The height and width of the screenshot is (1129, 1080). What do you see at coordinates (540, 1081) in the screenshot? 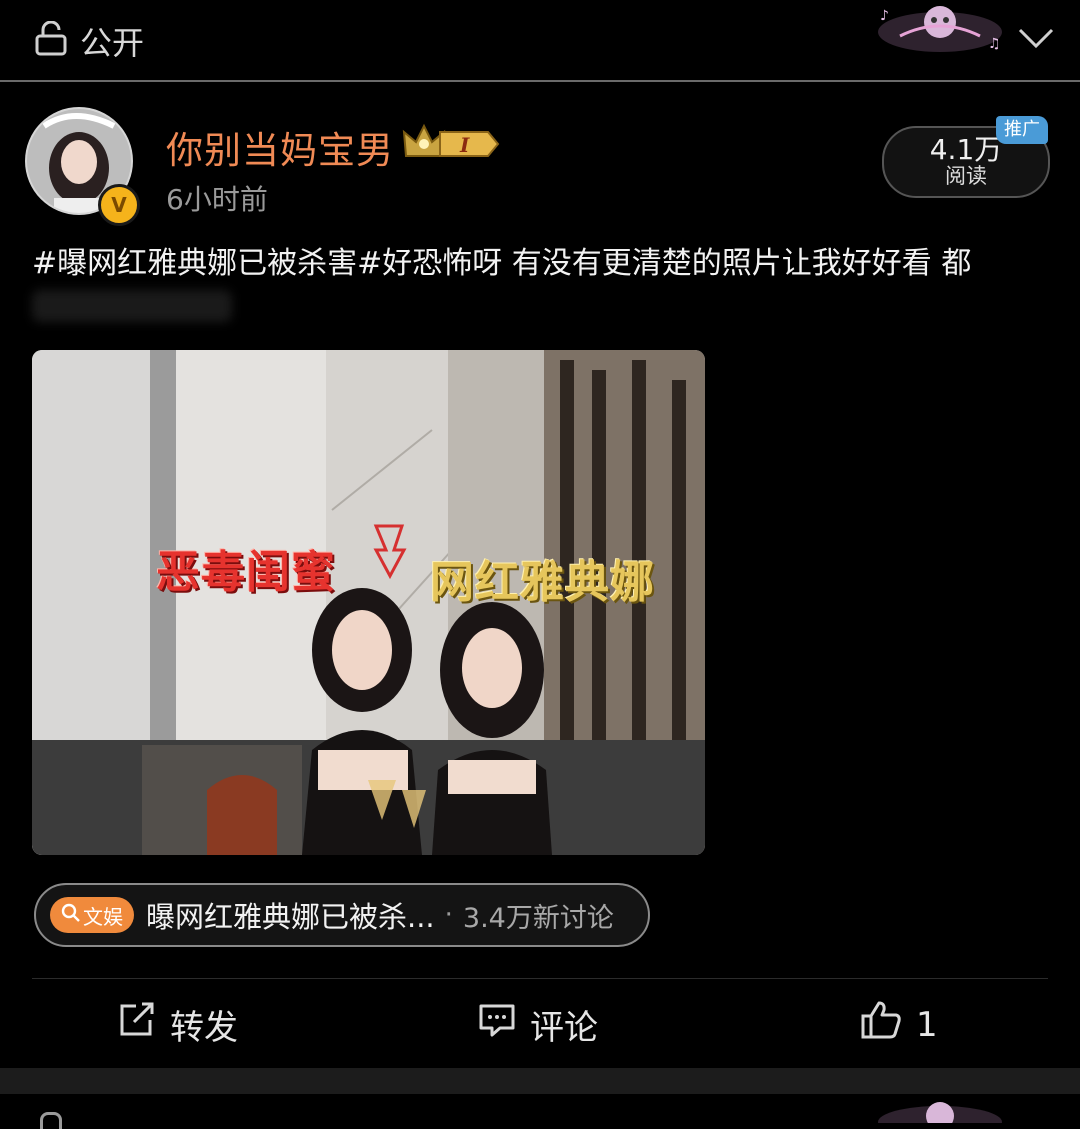
I see `feed-separator` at bounding box center [540, 1081].